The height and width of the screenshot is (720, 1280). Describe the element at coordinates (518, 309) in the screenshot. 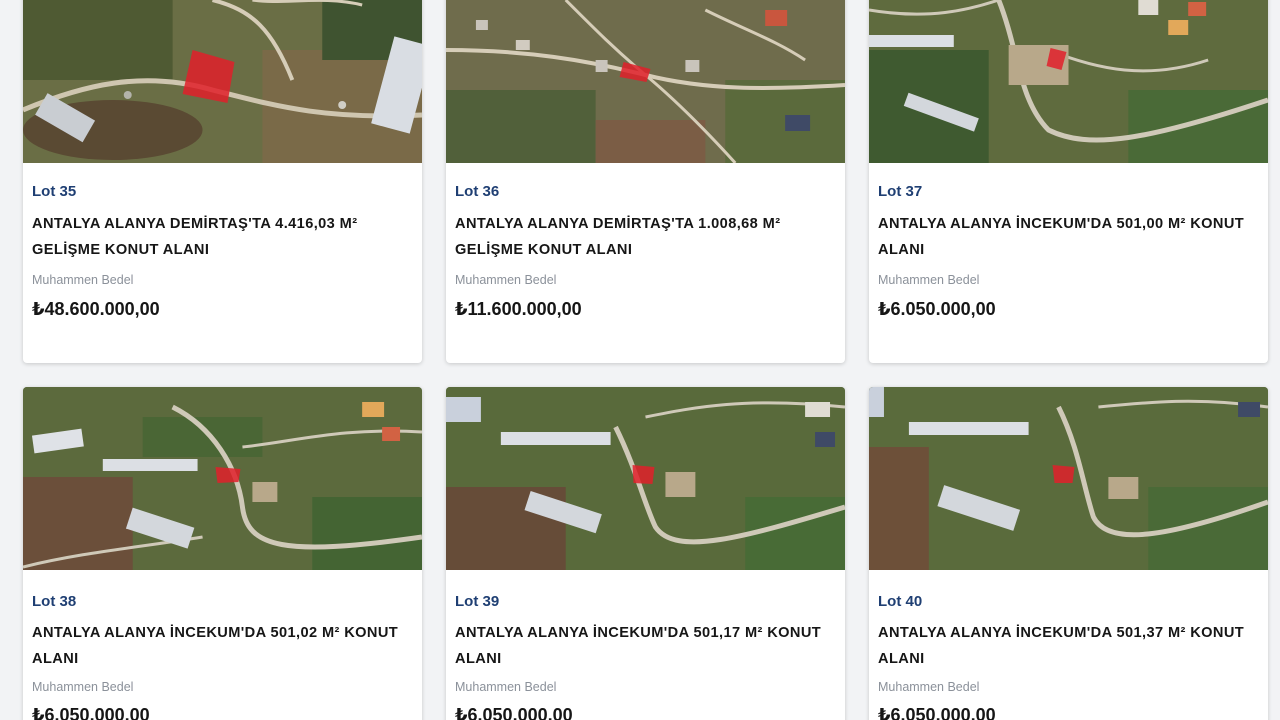

I see `price-value: ₺11.600.000,00` at that location.